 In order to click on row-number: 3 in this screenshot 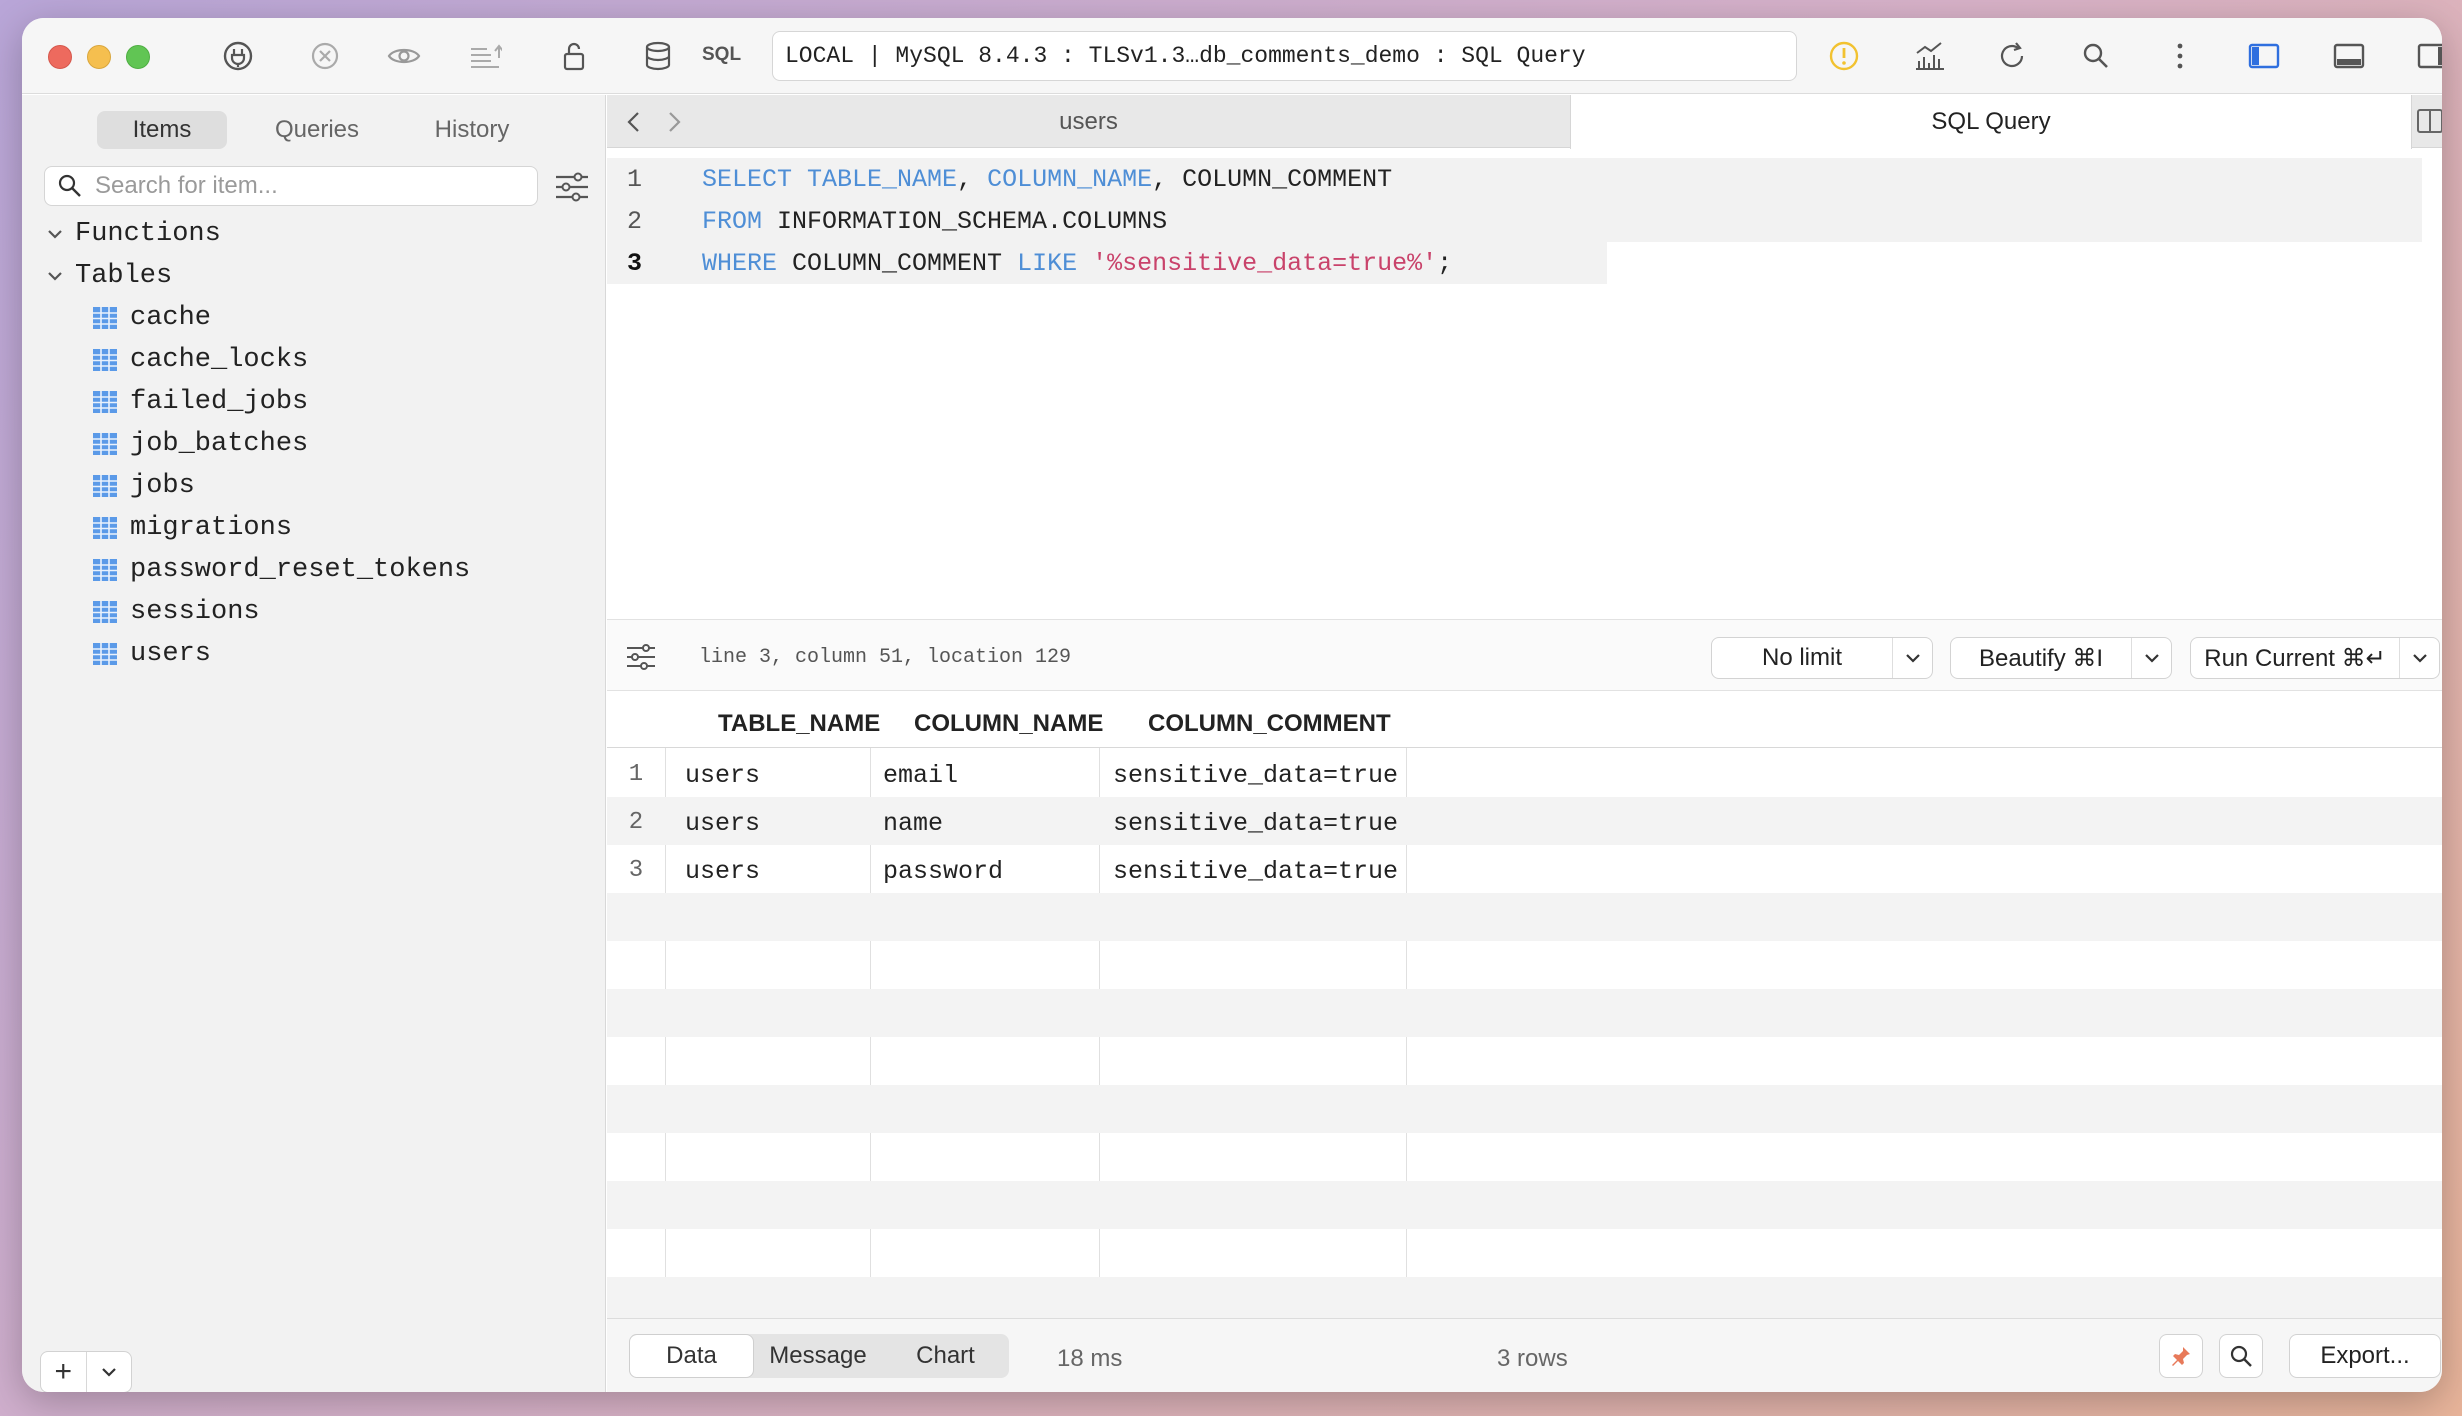, I will do `click(636, 870)`.